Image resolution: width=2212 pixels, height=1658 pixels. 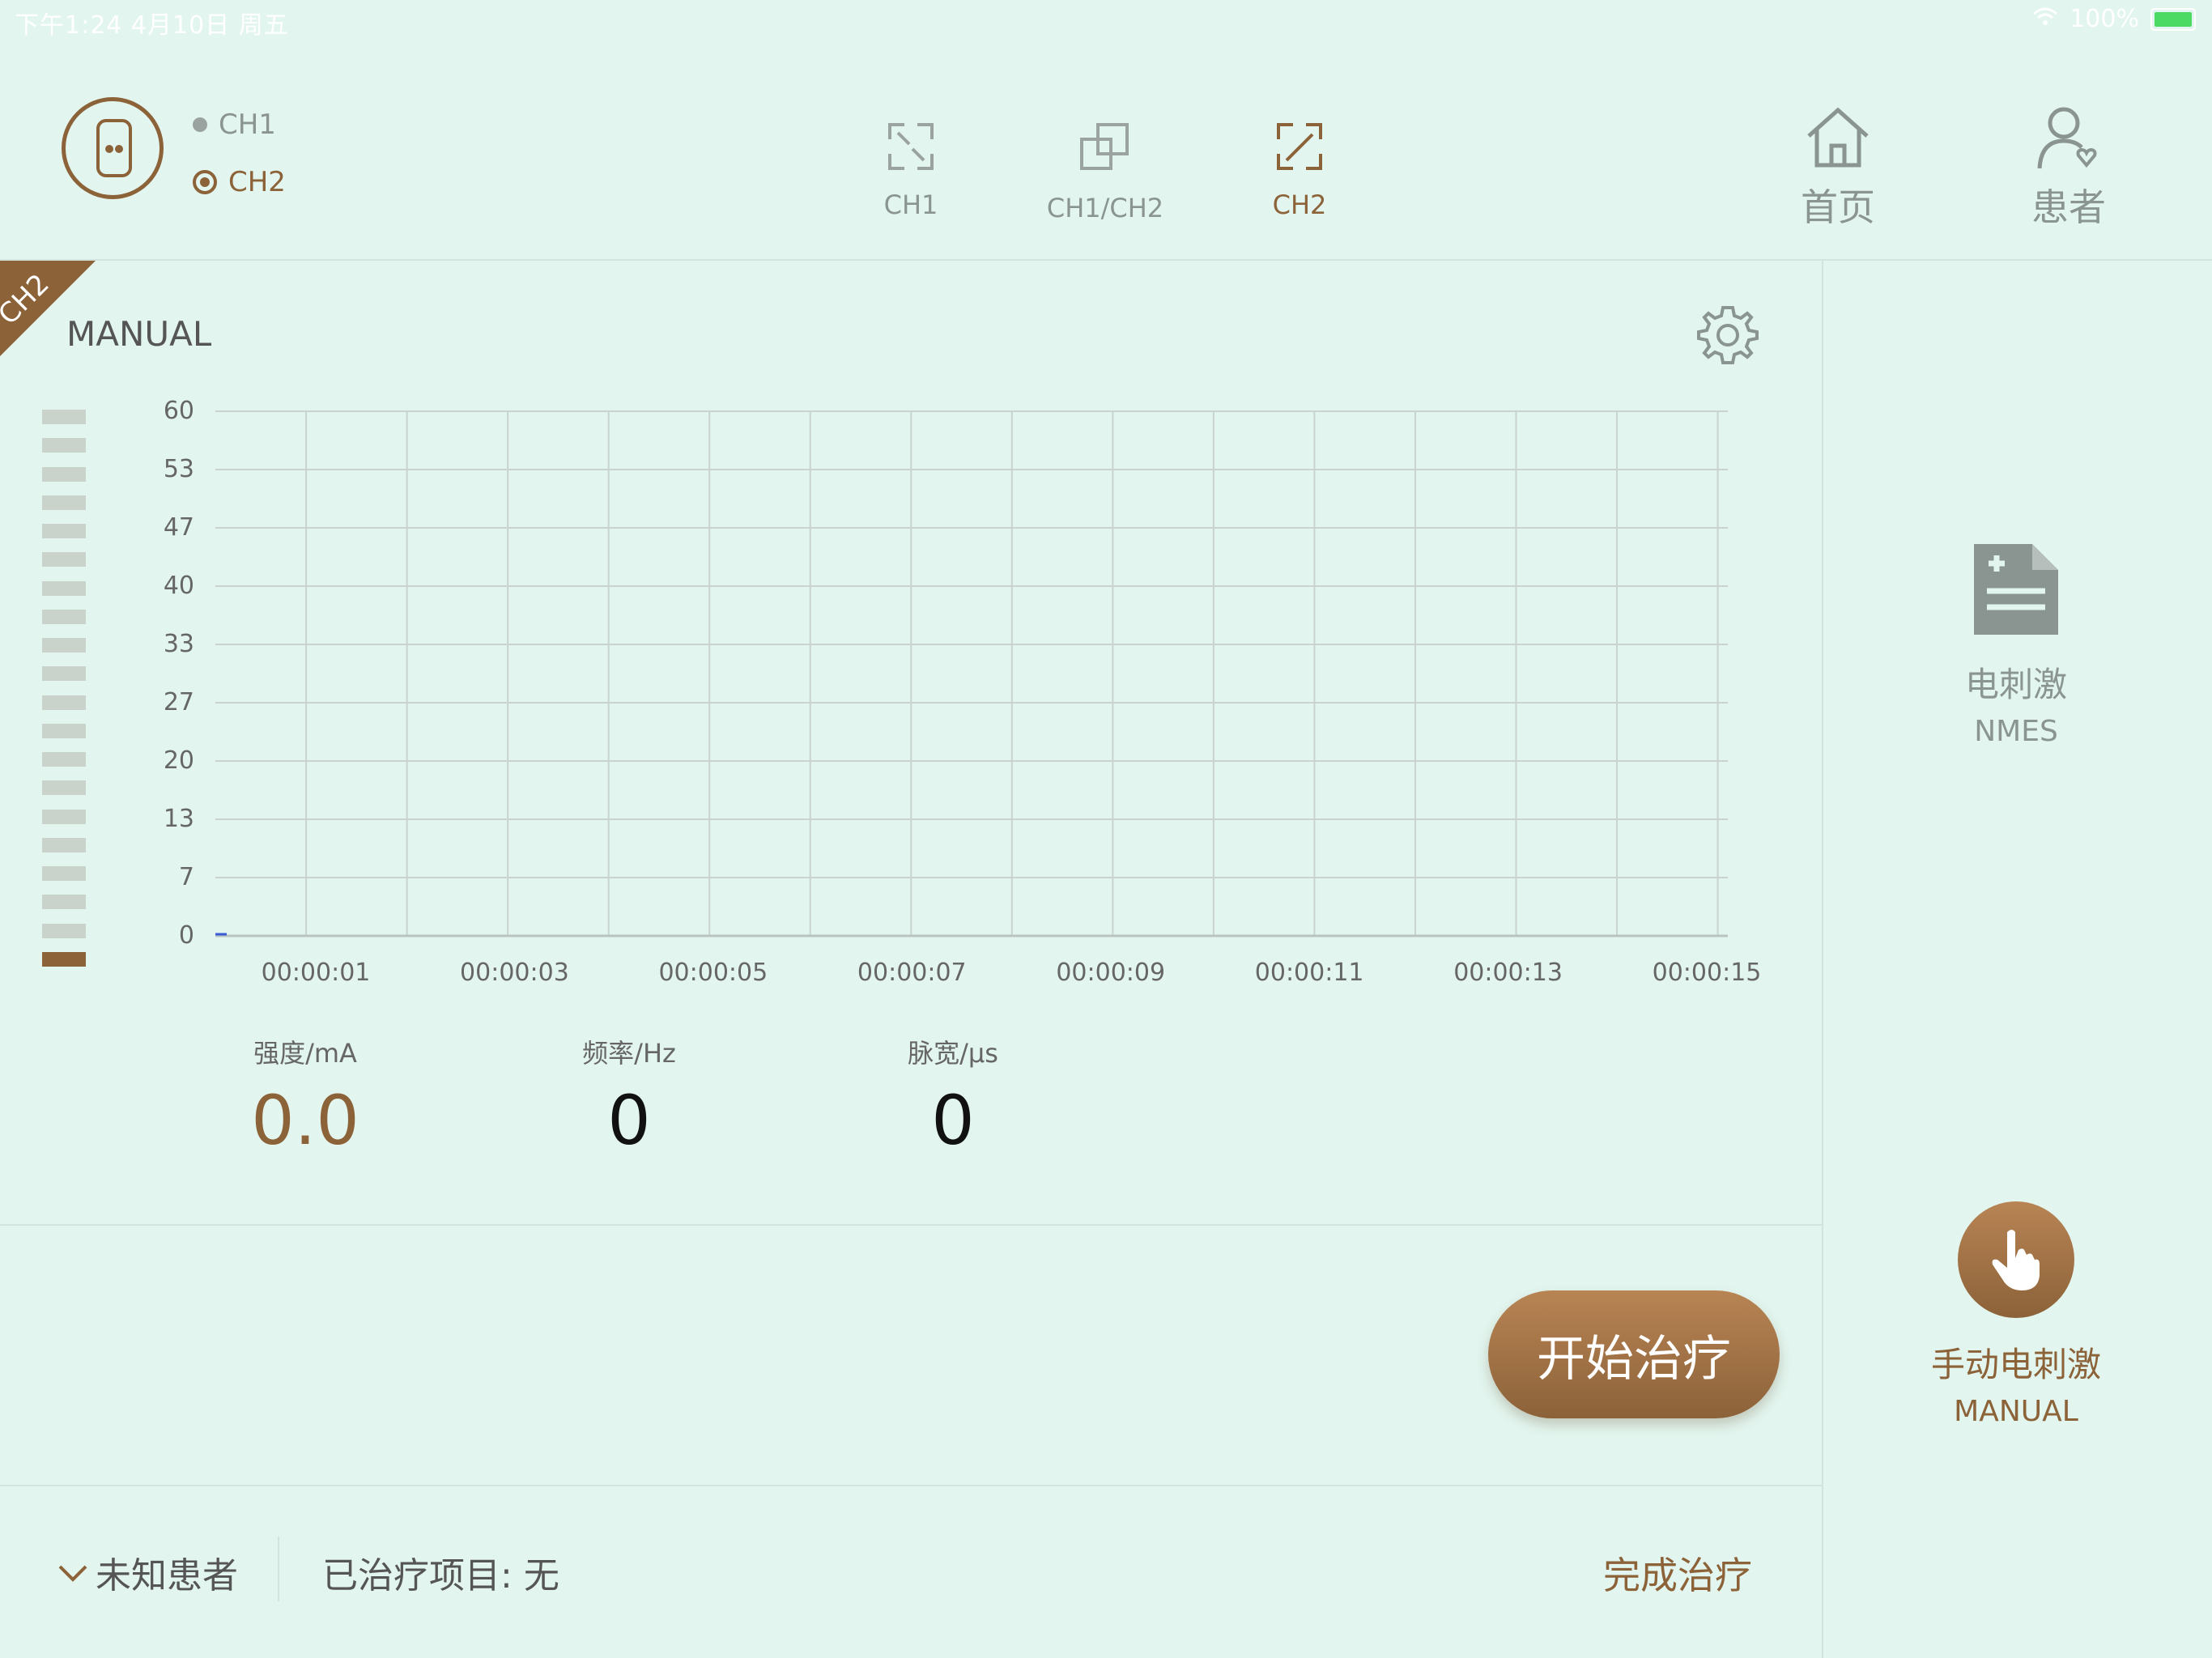 What do you see at coordinates (73, 1573) in the screenshot?
I see `chevron-down-icon` at bounding box center [73, 1573].